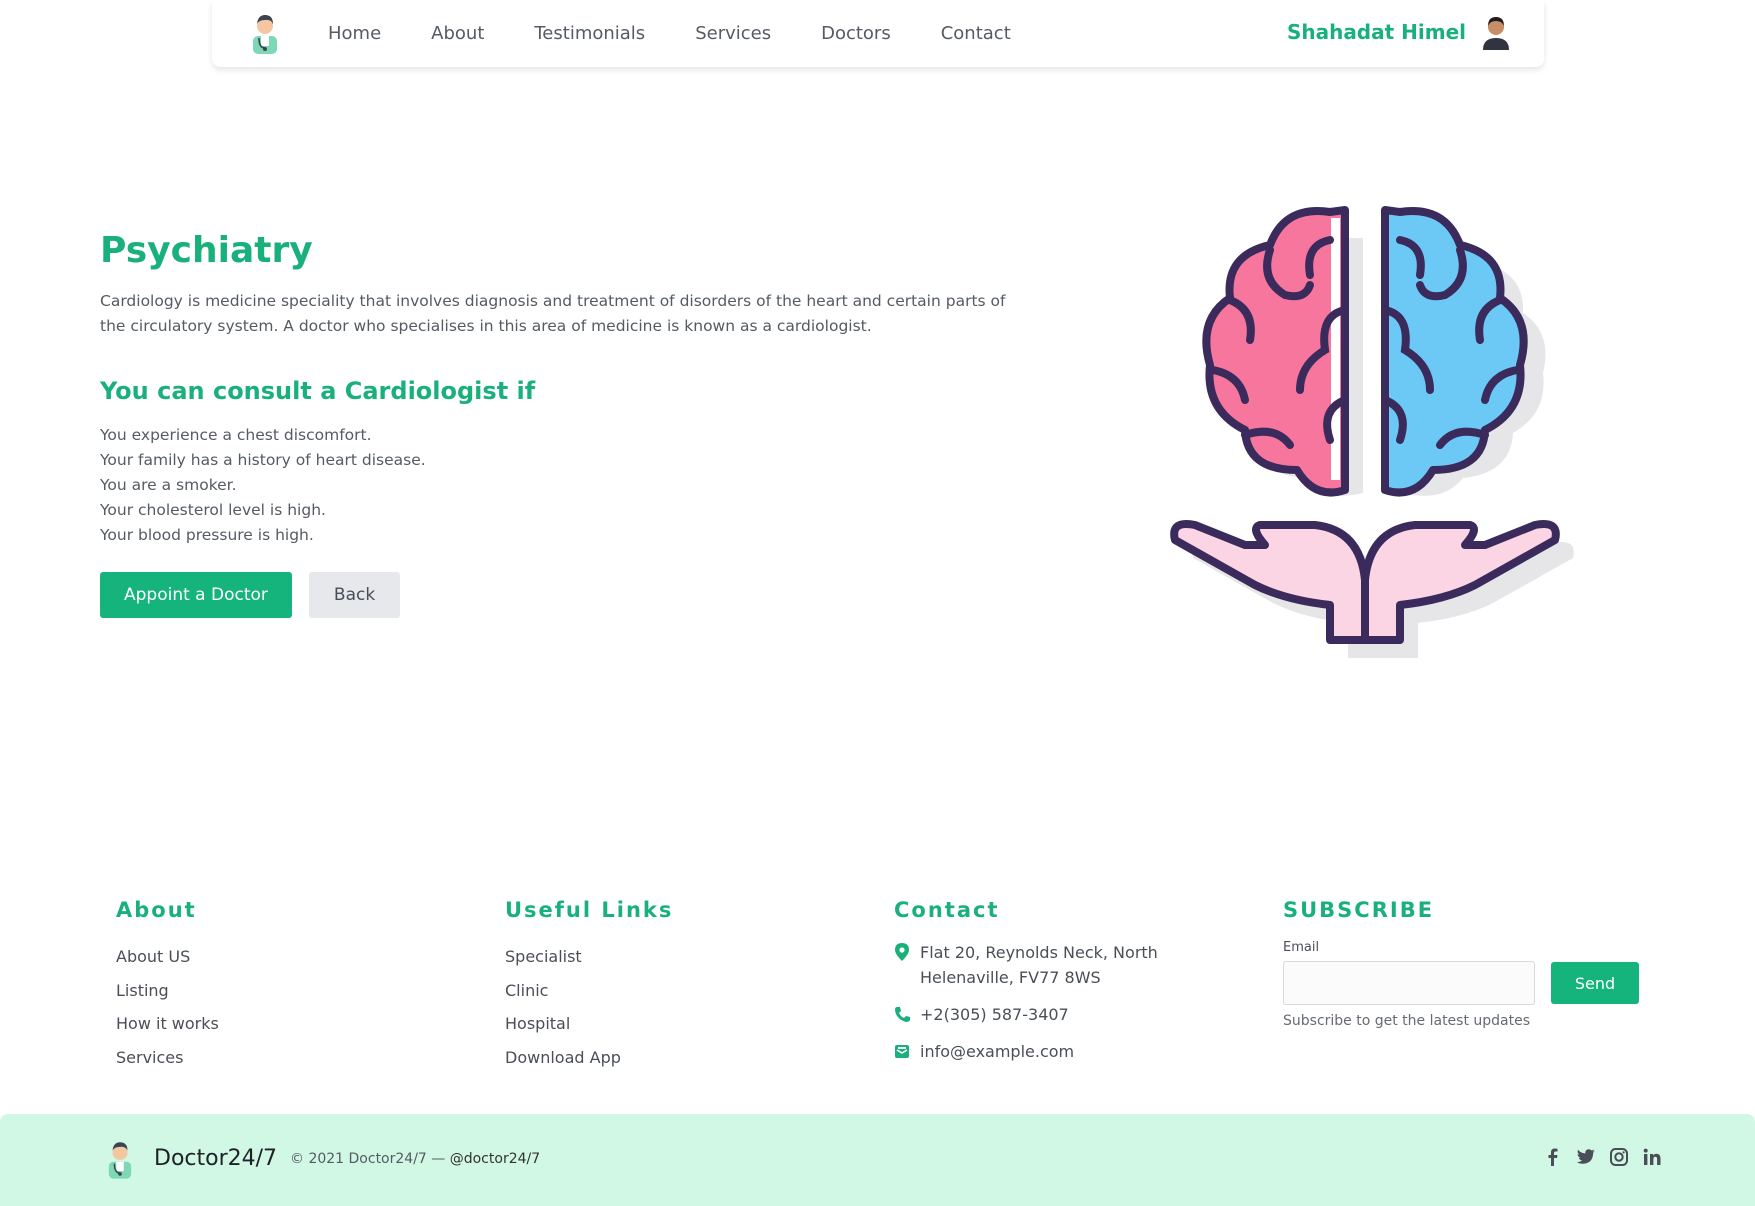 Image resolution: width=1755 pixels, height=1206 pixels. I want to click on envelope-icon, so click(902, 1051).